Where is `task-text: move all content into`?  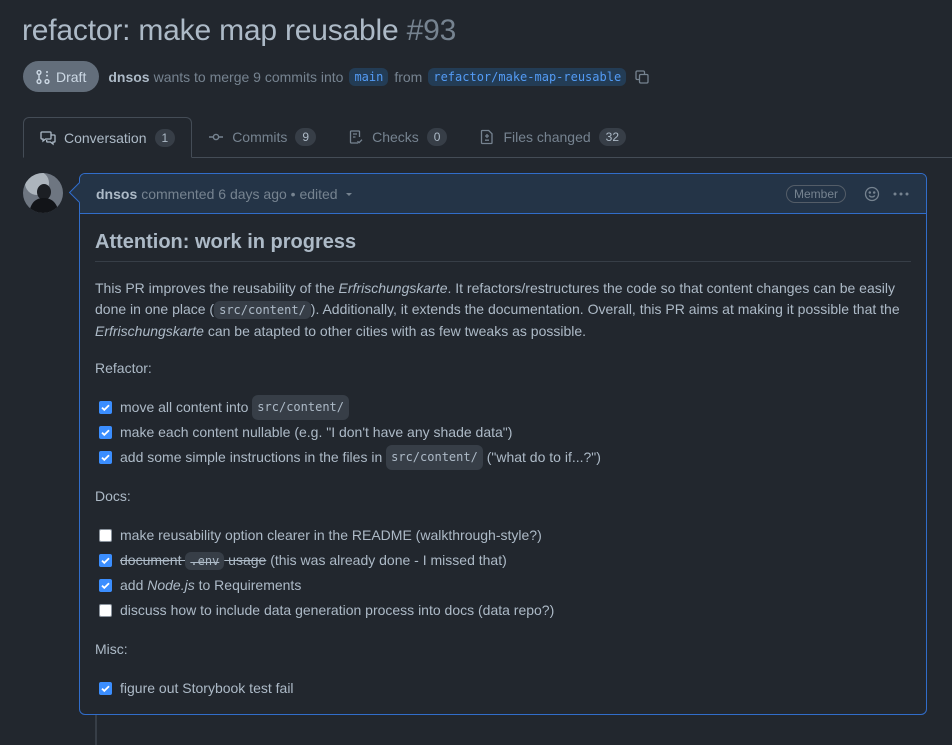
task-text: move all content into is located at coordinates (186, 407).